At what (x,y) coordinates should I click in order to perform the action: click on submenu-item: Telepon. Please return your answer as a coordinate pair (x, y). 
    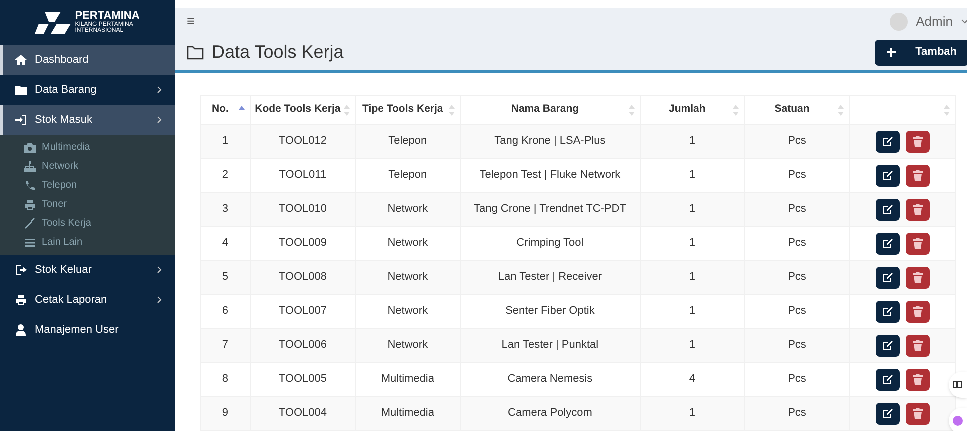
    Looking at the image, I should click on (87, 185).